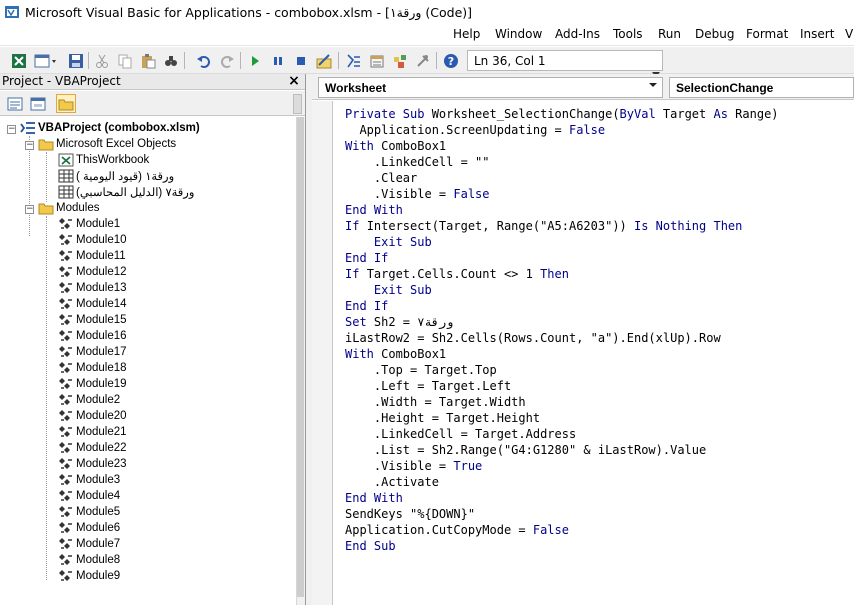  What do you see at coordinates (374, 210) in the screenshot?
I see `code-keyword: End With` at bounding box center [374, 210].